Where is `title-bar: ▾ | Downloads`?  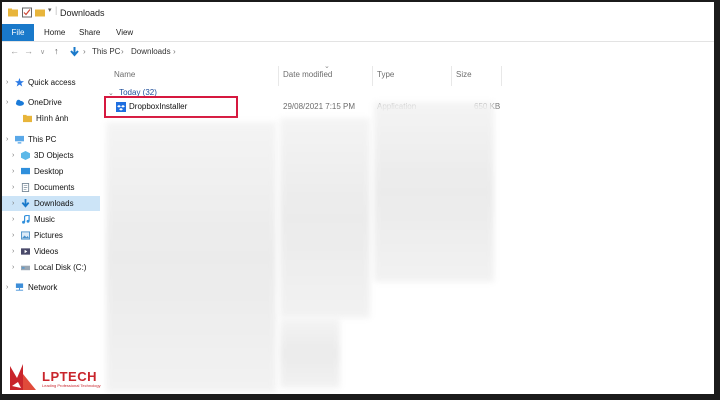 title-bar: ▾ | Downloads is located at coordinates (358, 13).